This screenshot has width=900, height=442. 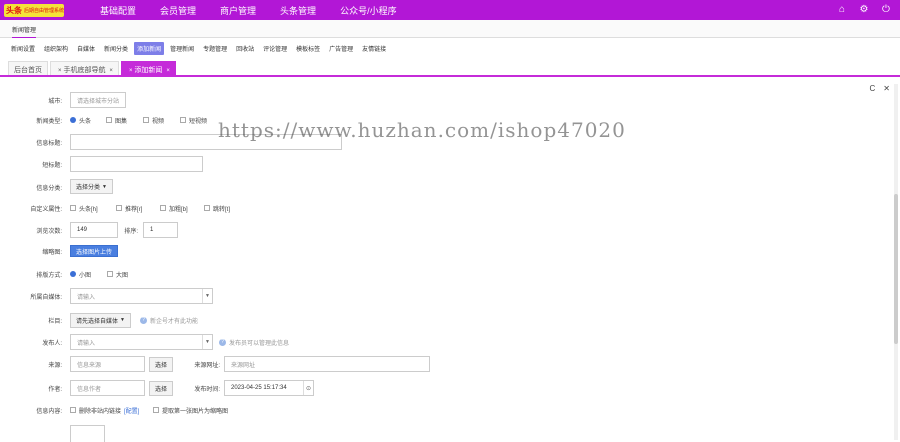 What do you see at coordinates (85, 275) in the screenshot?
I see `layout-small-label: 小图` at bounding box center [85, 275].